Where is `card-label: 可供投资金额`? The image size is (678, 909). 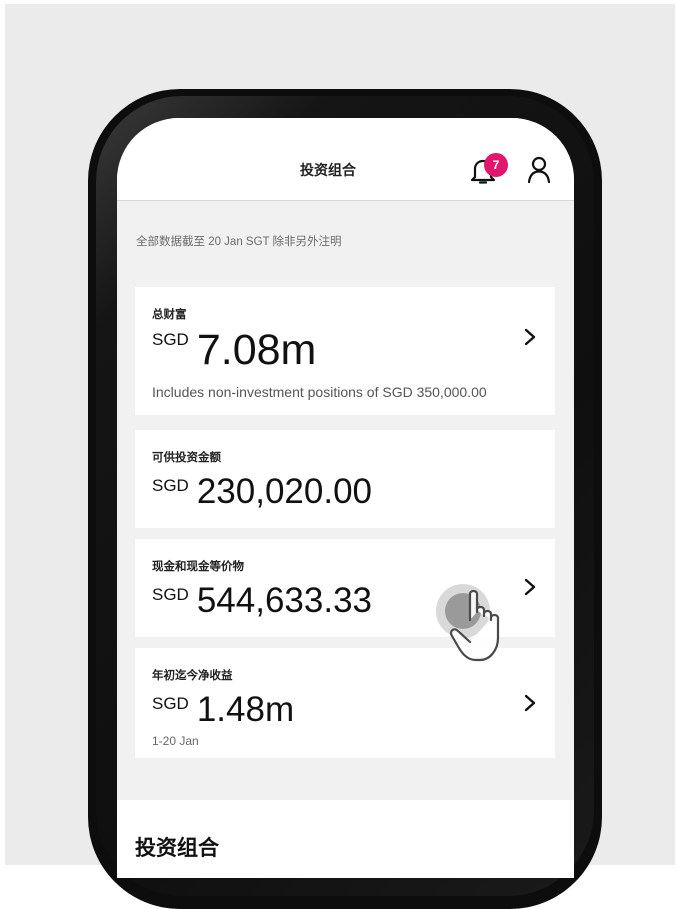
card-label: 可供投资金额 is located at coordinates (186, 458).